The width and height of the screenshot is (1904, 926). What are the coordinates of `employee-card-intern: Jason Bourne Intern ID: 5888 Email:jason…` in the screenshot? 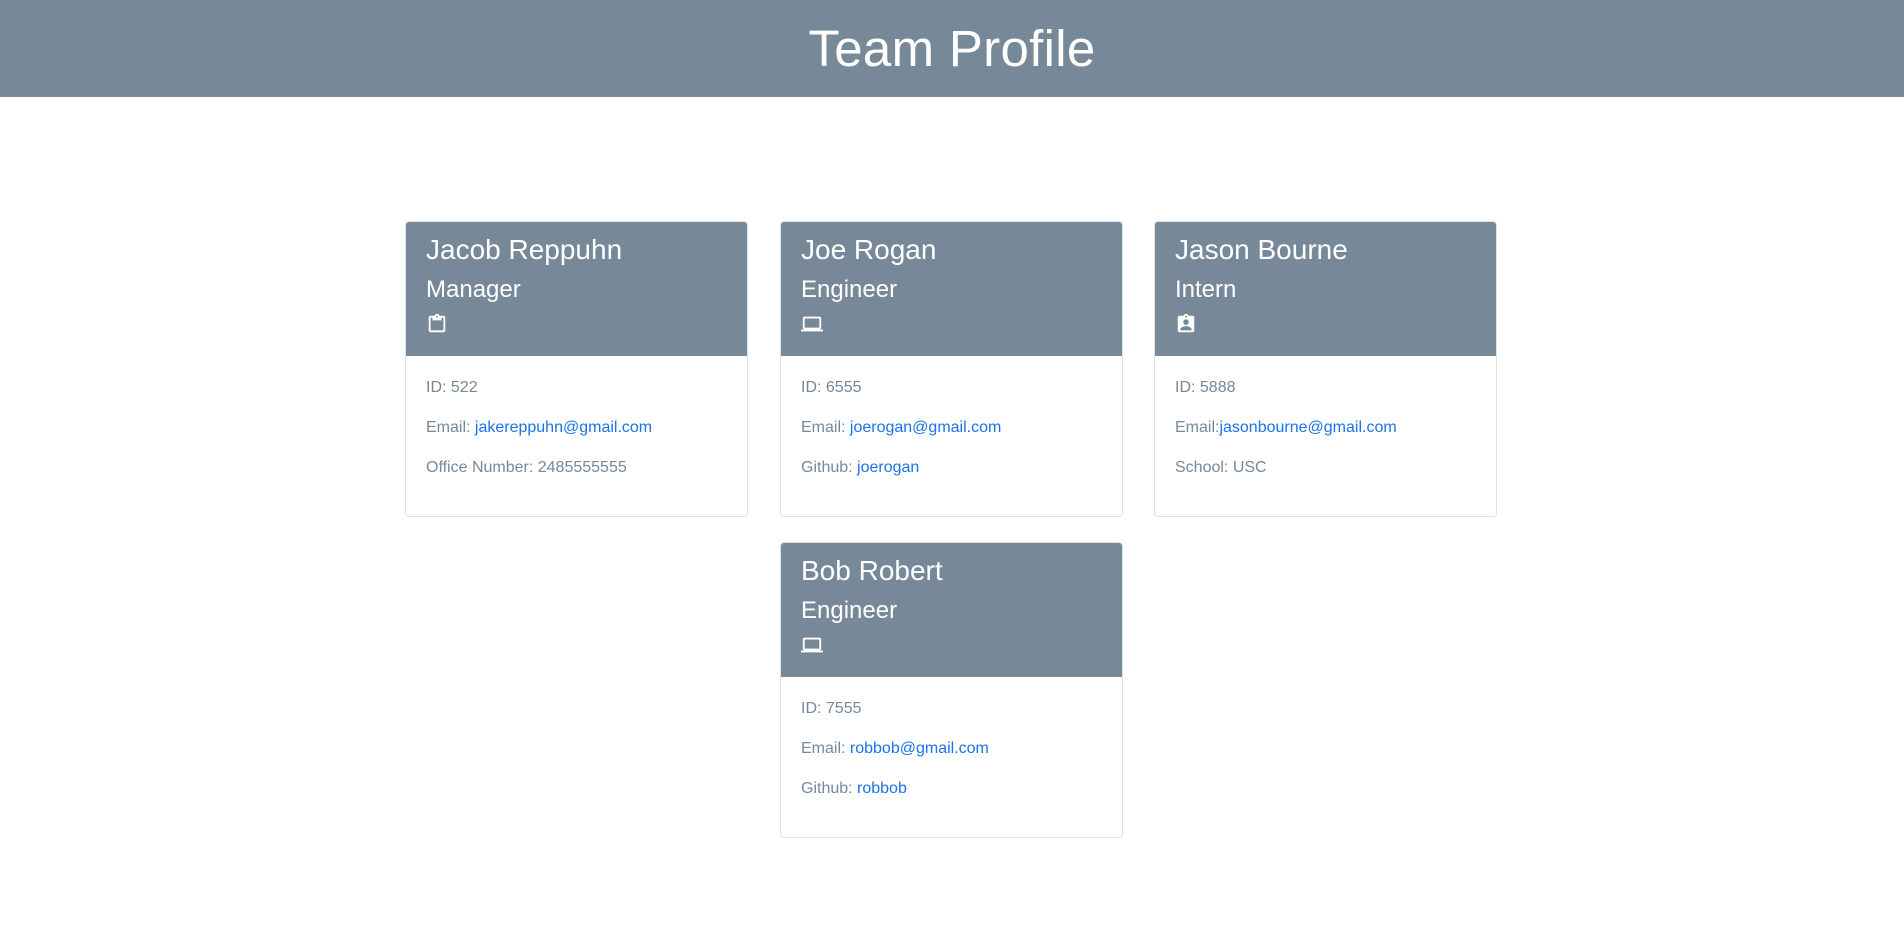 It's located at (1325, 369).